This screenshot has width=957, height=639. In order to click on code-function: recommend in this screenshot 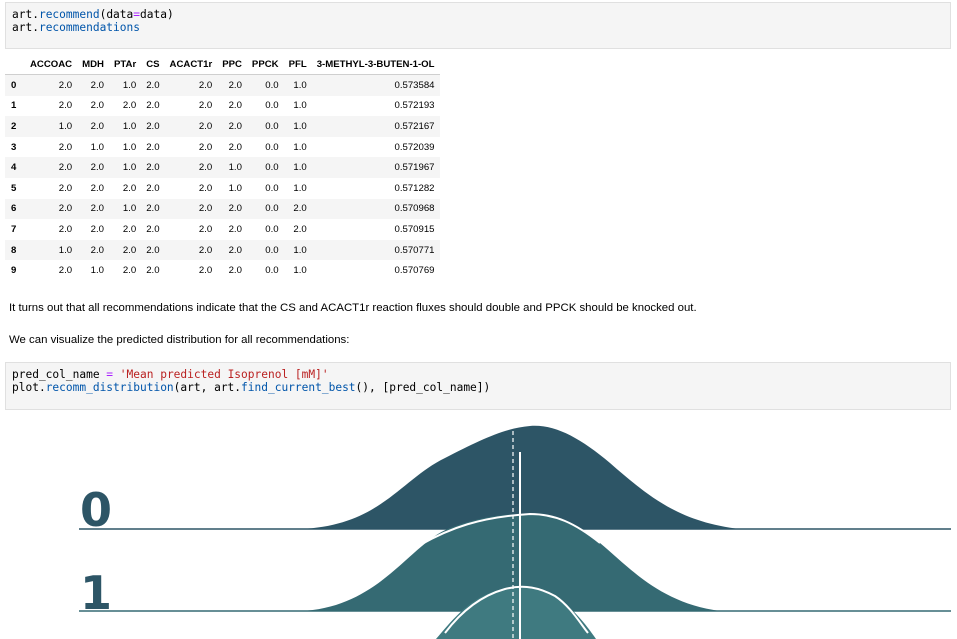, I will do `click(69, 14)`.